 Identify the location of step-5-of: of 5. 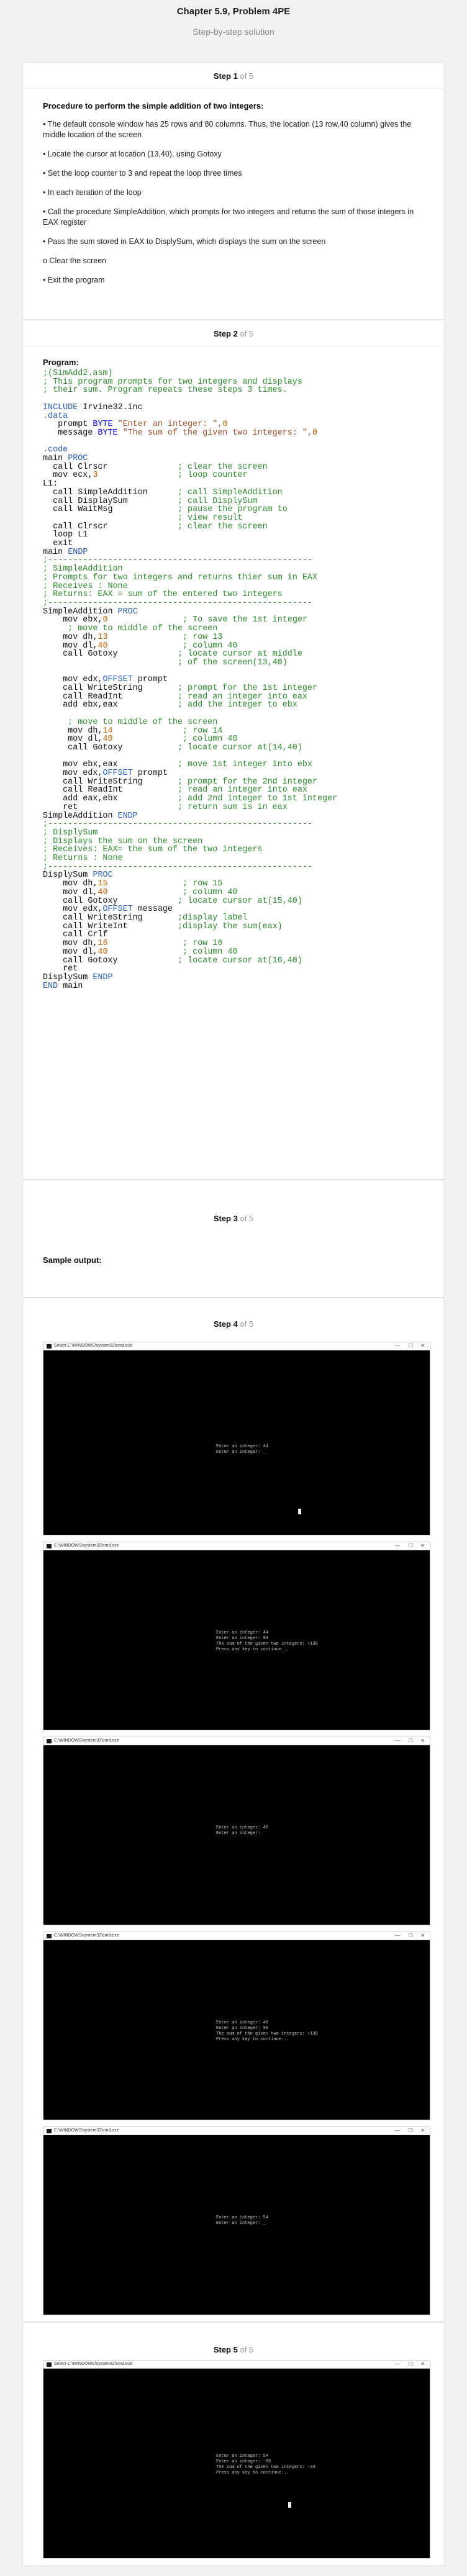
(247, 2349).